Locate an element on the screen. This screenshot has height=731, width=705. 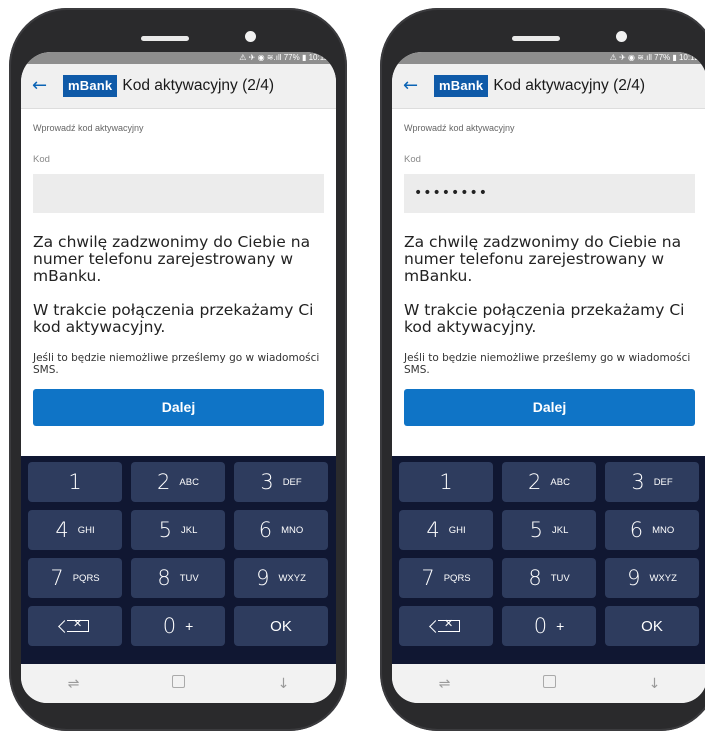
status-bar: ⚠ ✈ ◉ ≋.ıll 77% ▮ 10:11 is located at coordinates (178, 58).